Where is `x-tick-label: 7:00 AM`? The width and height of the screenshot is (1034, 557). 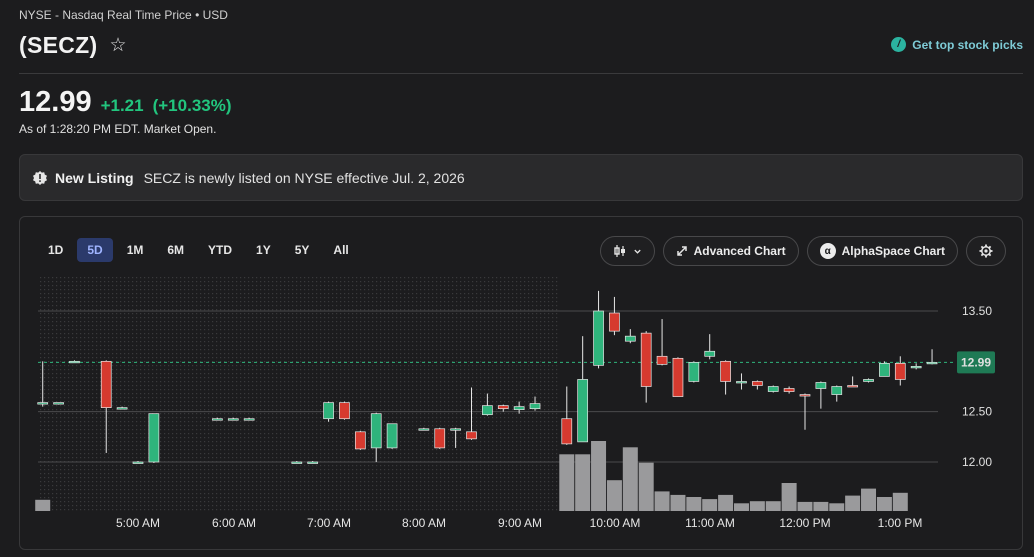 x-tick-label: 7:00 AM is located at coordinates (329, 523).